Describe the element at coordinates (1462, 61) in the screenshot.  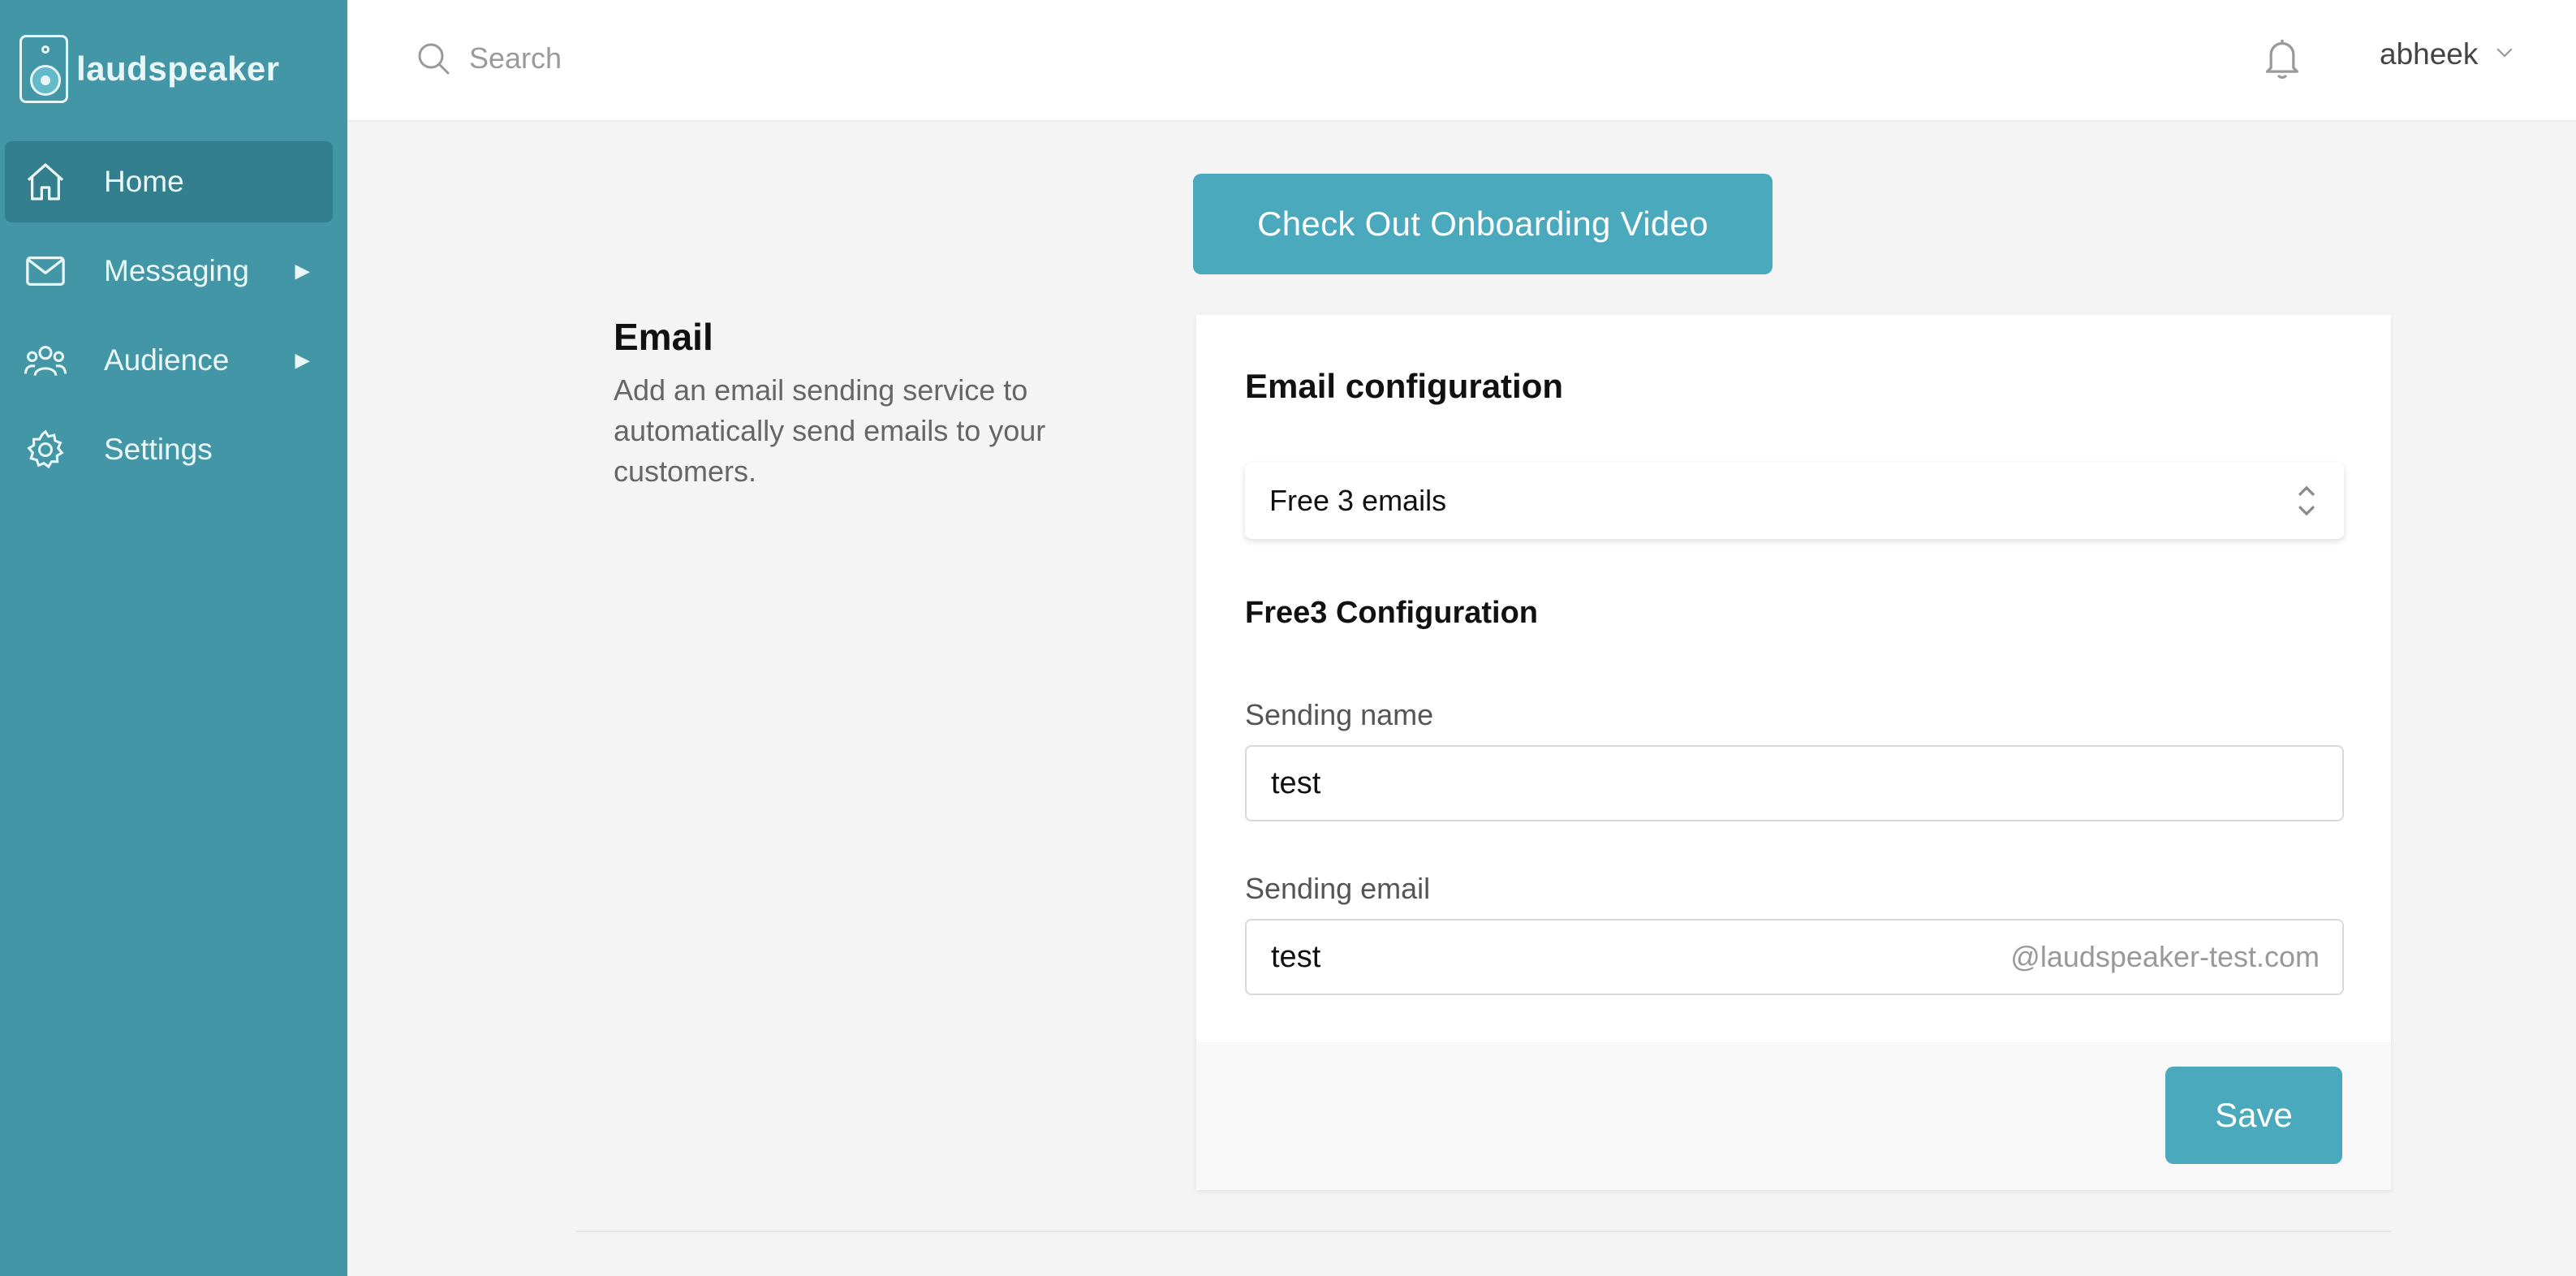
I see `top-header: abheek` at that location.